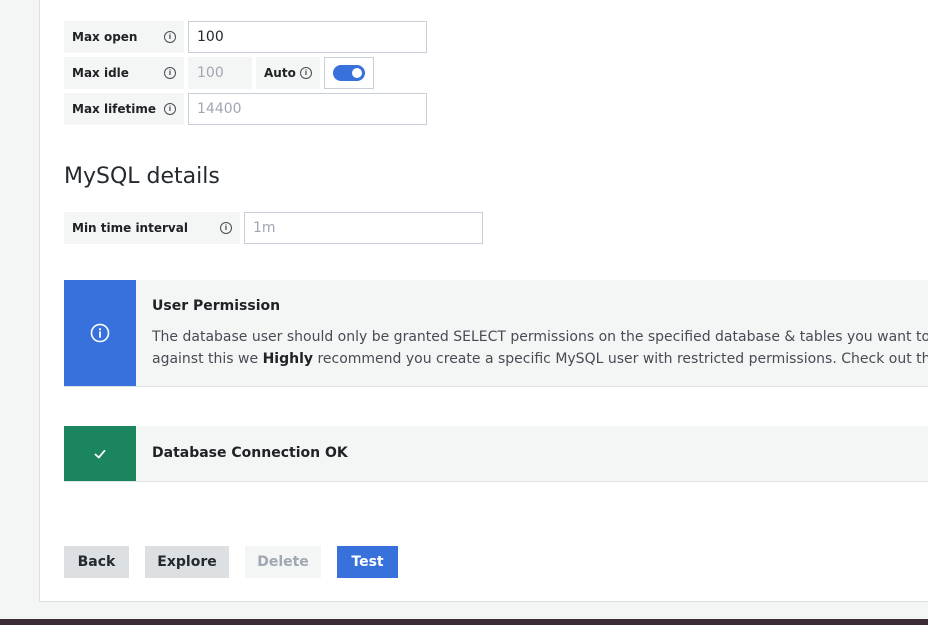 The image size is (928, 625). I want to click on max-idle-auto-toggle-container, so click(349, 73).